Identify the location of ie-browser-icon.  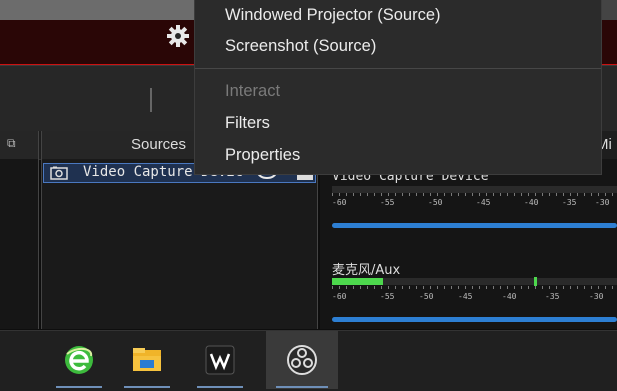
(79, 360).